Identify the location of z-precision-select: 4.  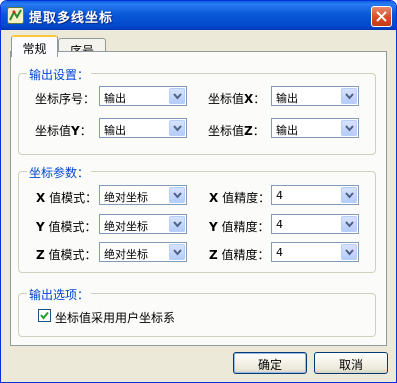
(315, 252).